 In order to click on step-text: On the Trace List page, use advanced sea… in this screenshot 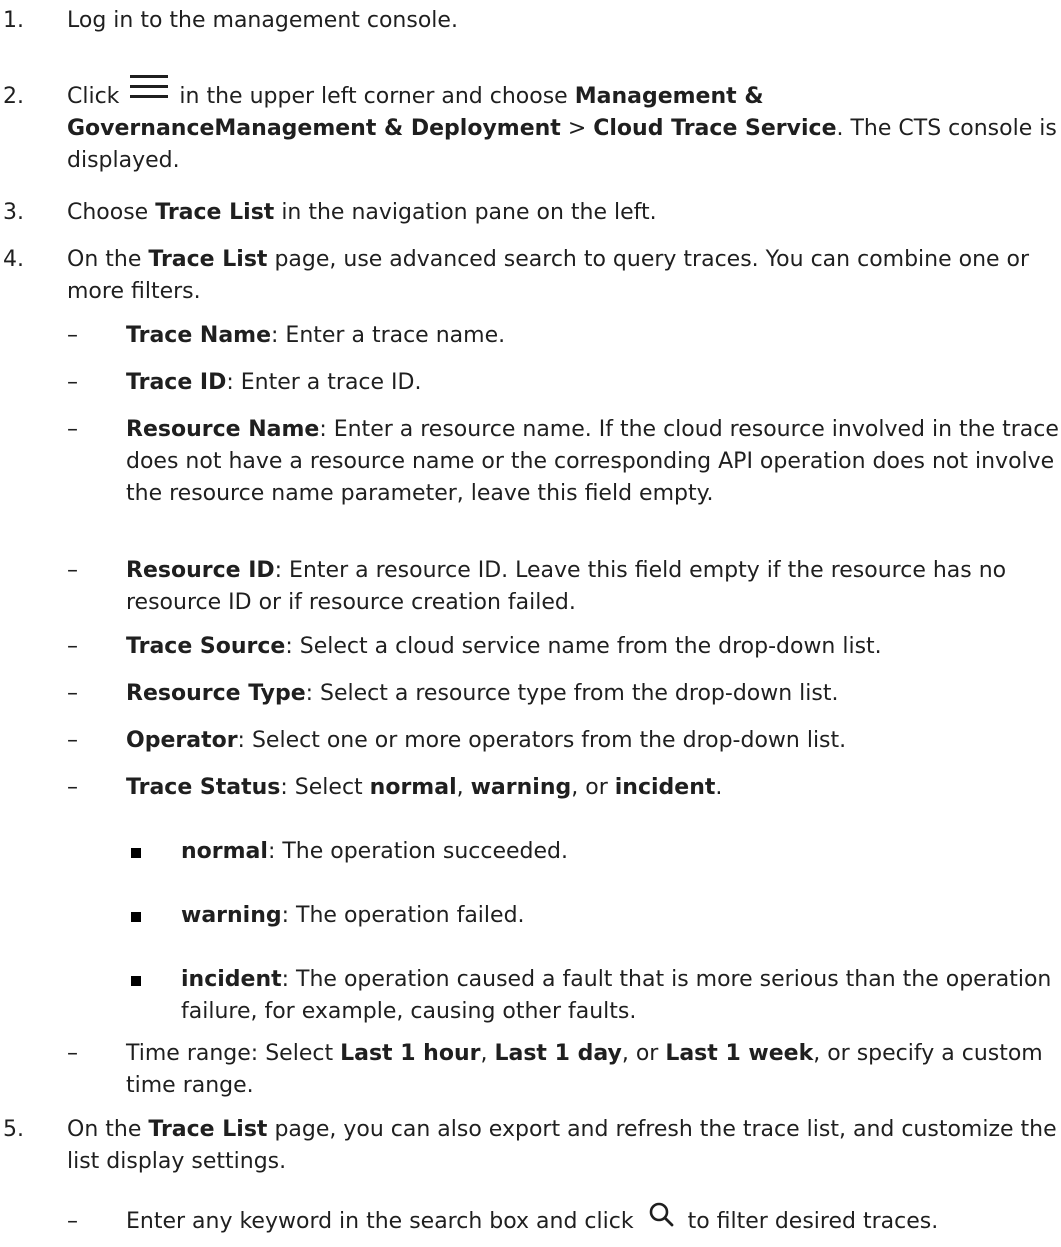, I will do `click(548, 275)`.